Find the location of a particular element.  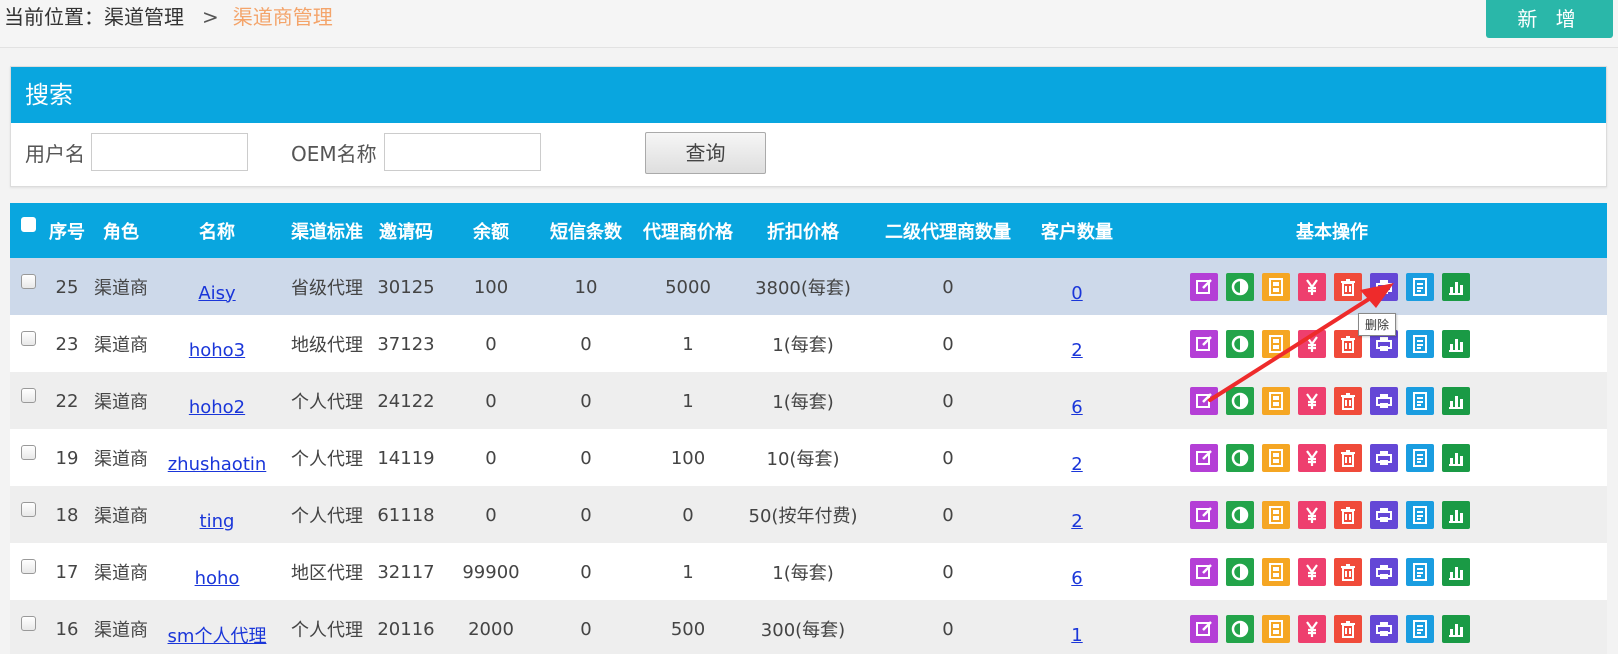

username-input is located at coordinates (169, 152).